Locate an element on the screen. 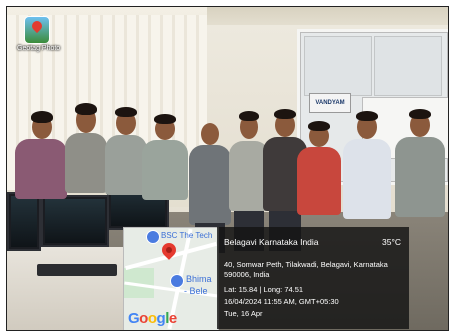  geotag-photo-icon is located at coordinates (37, 30).